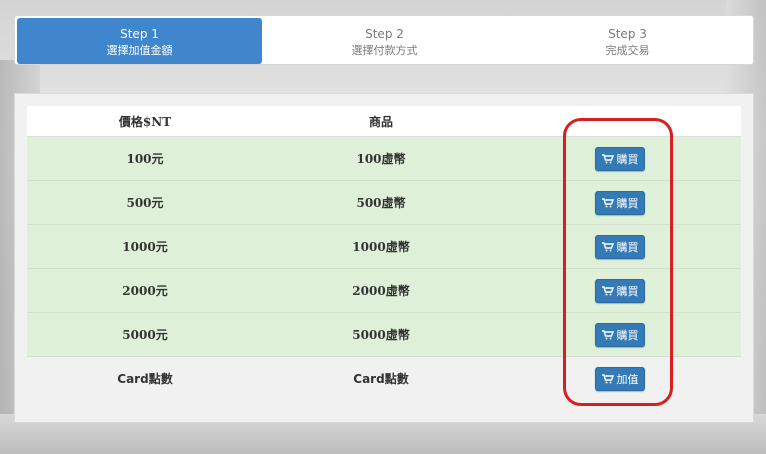 The image size is (766, 454). Describe the element at coordinates (381, 335) in the screenshot. I see `product-cell: 5000虛幣` at that location.